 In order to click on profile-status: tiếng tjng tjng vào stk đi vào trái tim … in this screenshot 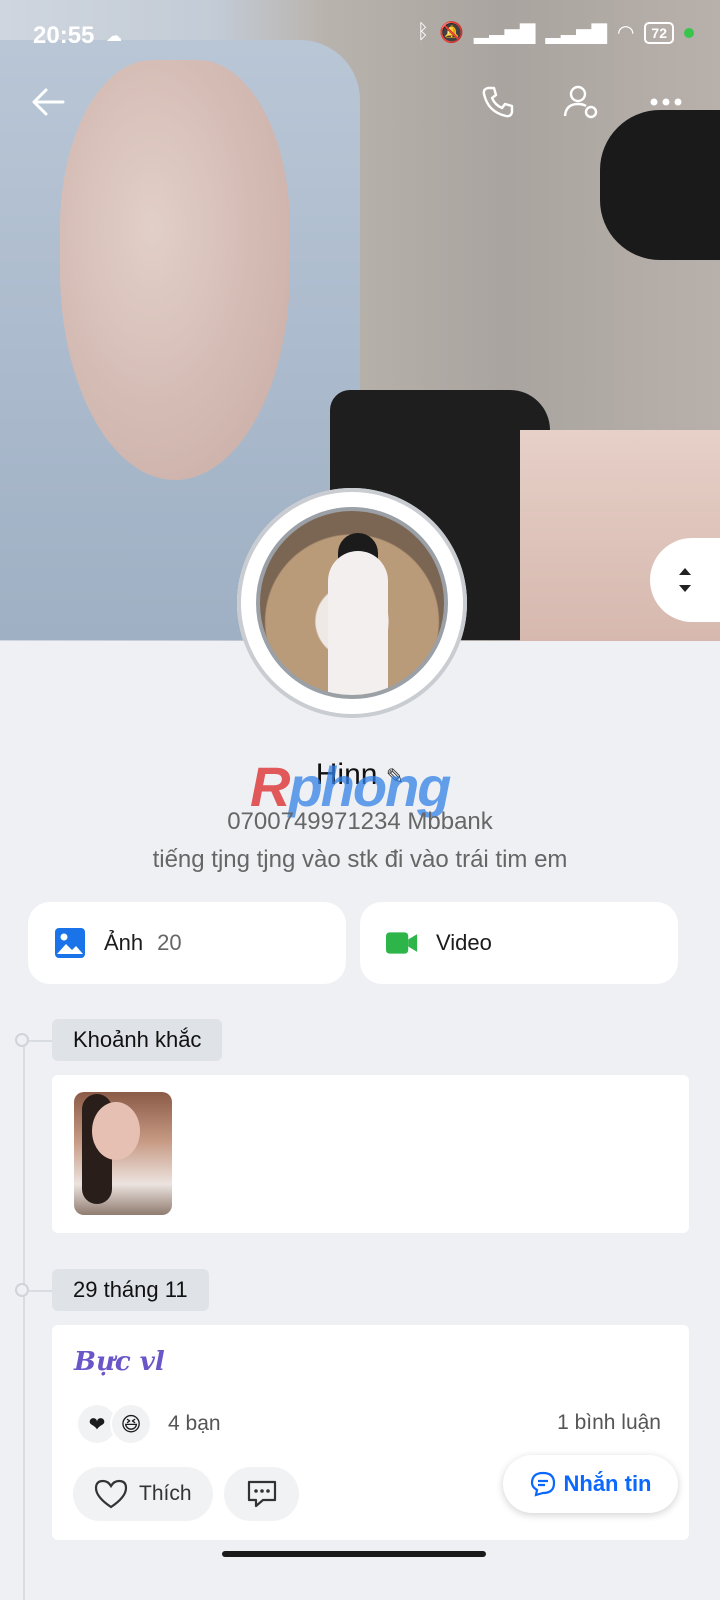, I will do `click(360, 859)`.